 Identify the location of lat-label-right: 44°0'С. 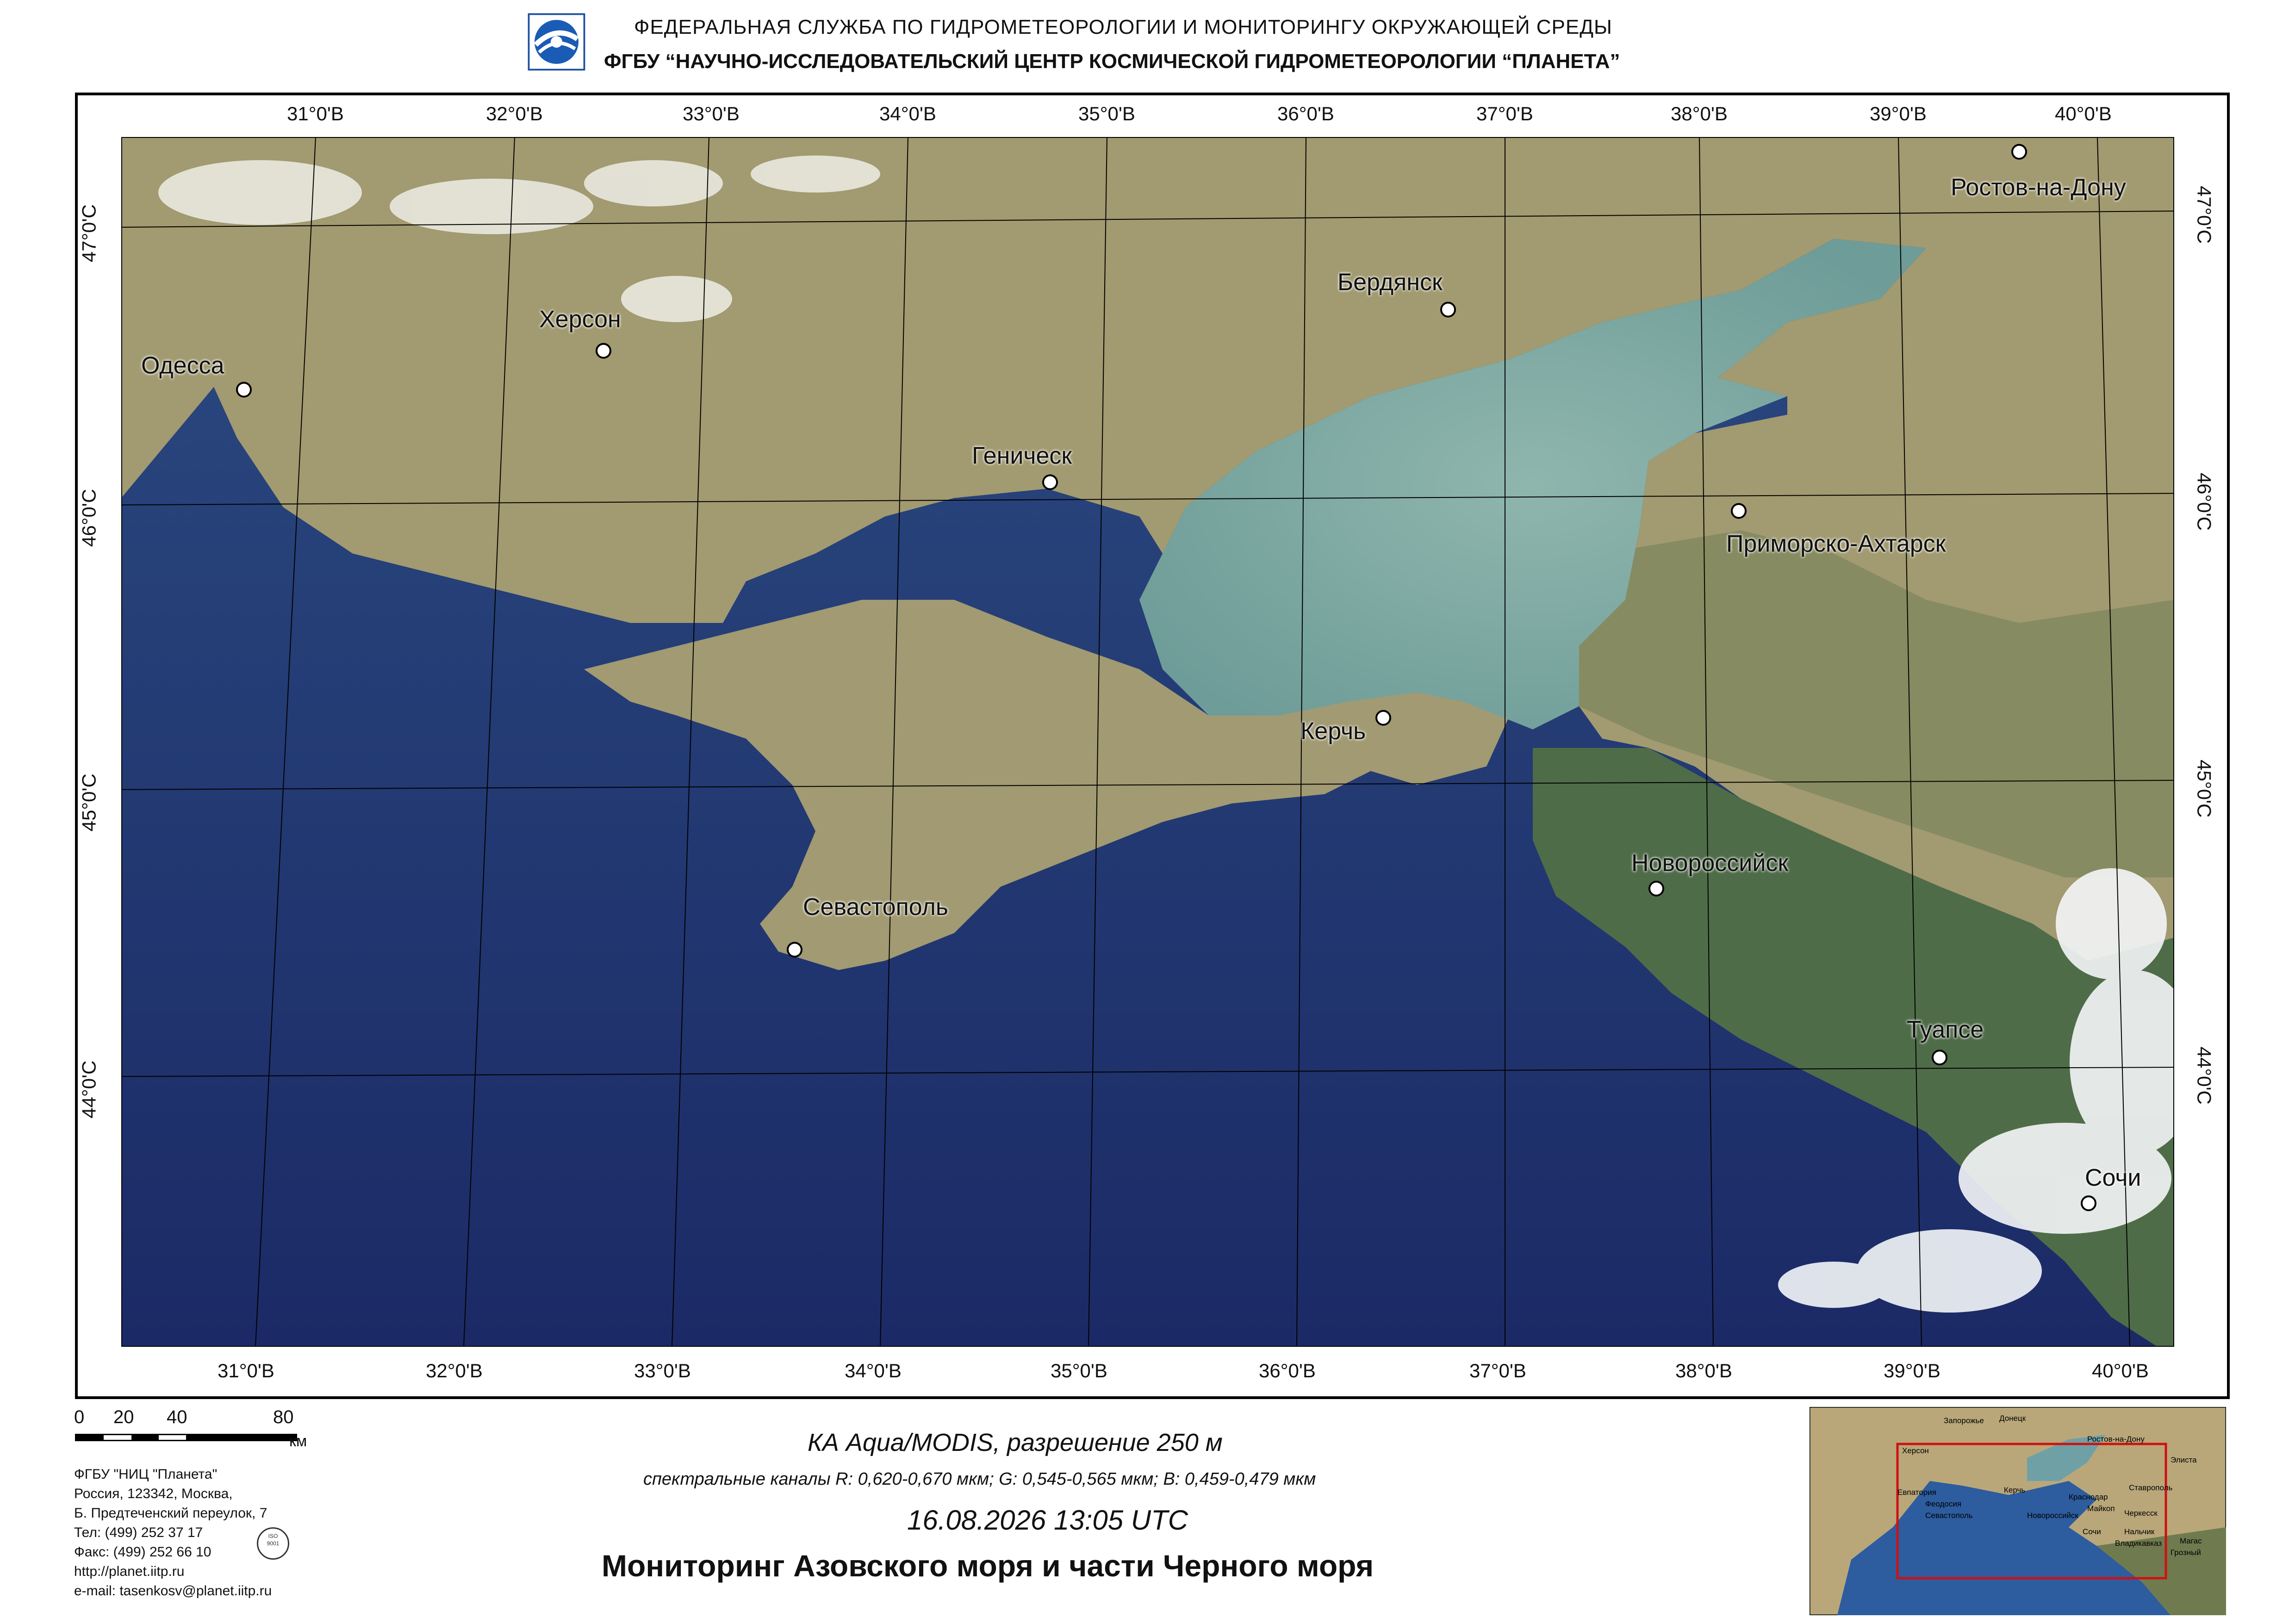
(2204, 1075).